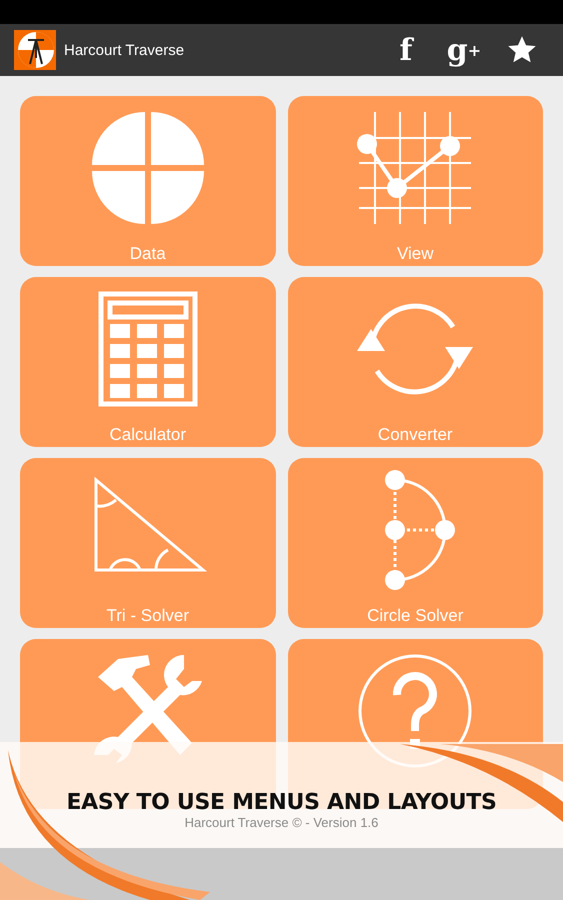 The height and width of the screenshot is (900, 563). What do you see at coordinates (148, 543) in the screenshot?
I see `menu-tile: Tri - Solver` at bounding box center [148, 543].